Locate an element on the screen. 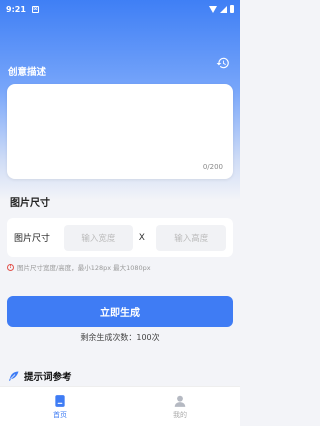  status-icons is located at coordinates (221, 9).